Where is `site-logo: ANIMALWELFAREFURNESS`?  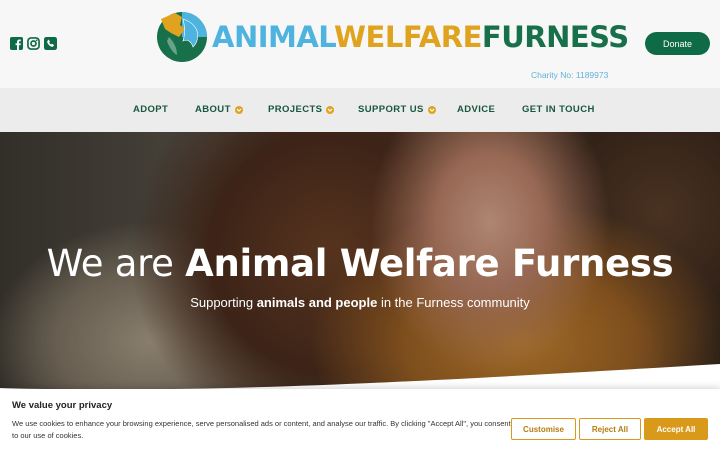 site-logo: ANIMALWELFAREFURNESS is located at coordinates (392, 37).